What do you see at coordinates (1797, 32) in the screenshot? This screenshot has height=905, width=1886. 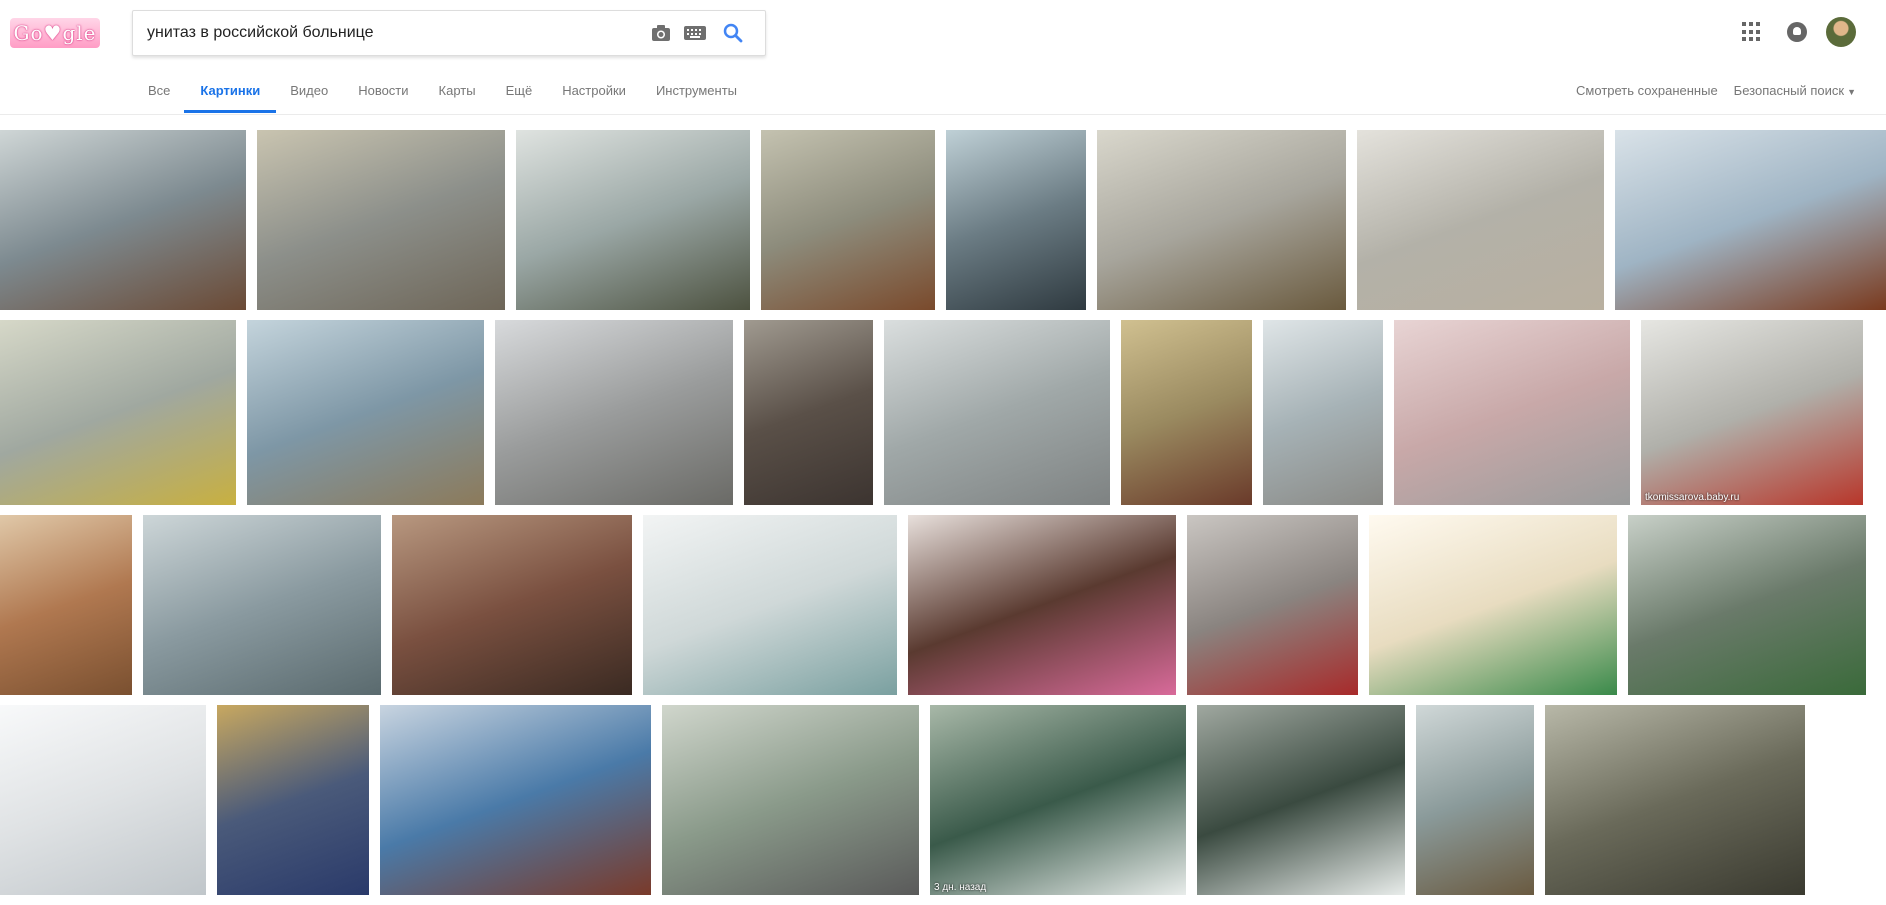 I see `notifications-icon` at bounding box center [1797, 32].